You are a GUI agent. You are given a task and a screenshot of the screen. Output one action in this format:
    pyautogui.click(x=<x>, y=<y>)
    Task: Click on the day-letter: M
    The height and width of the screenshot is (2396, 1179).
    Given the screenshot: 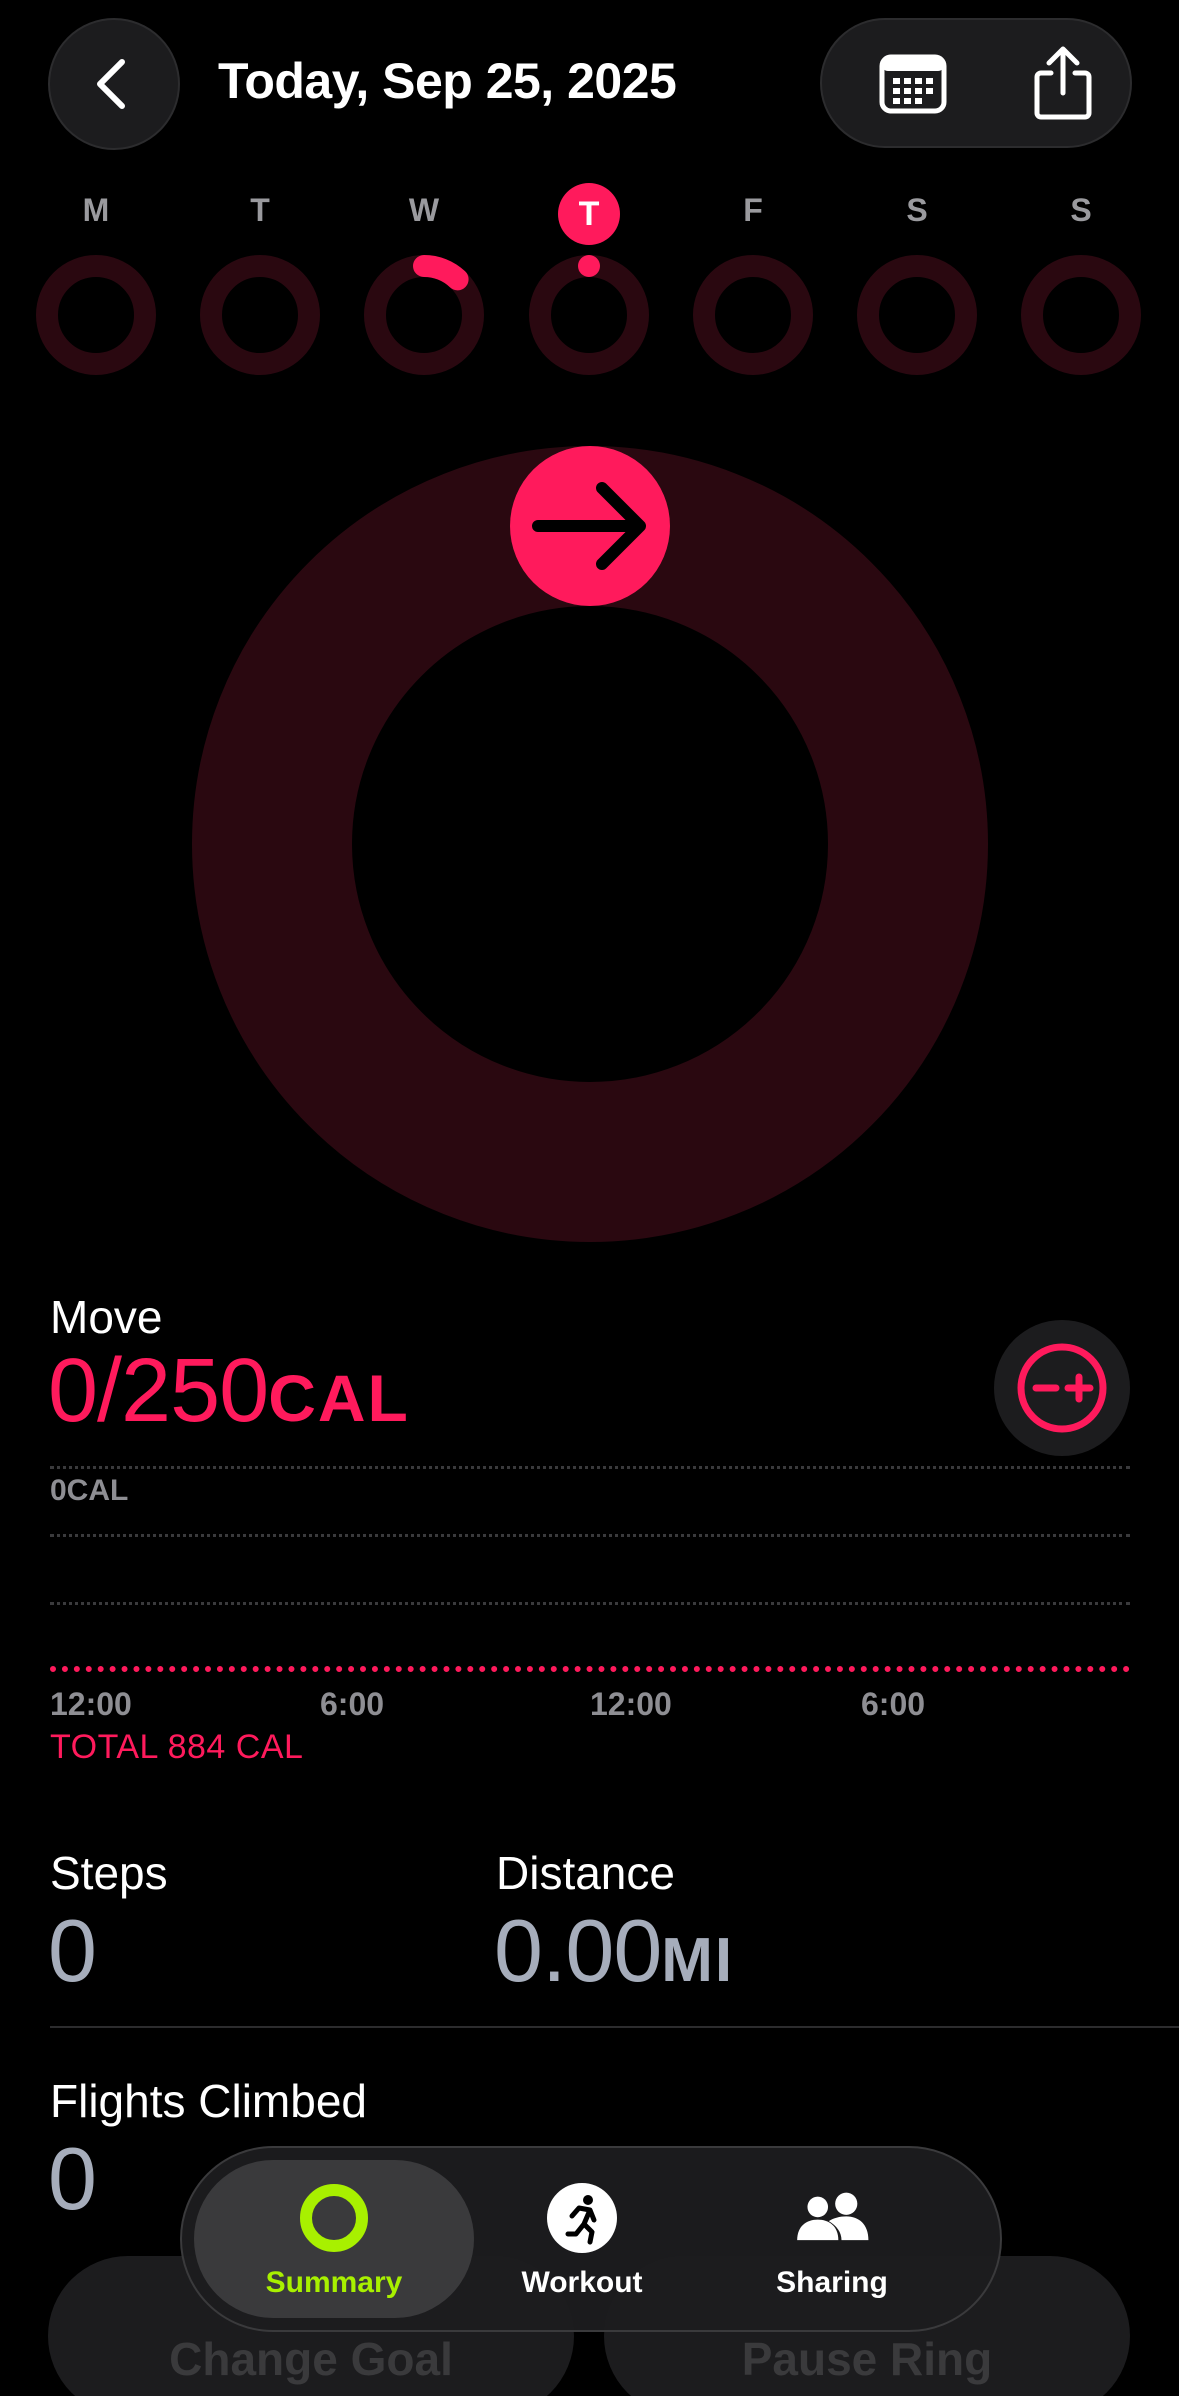 What is the action you would take?
    pyautogui.click(x=96, y=210)
    